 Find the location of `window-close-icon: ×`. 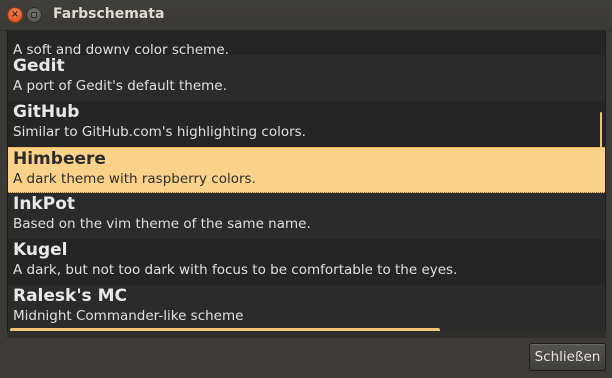

window-close-icon: × is located at coordinates (15, 15).